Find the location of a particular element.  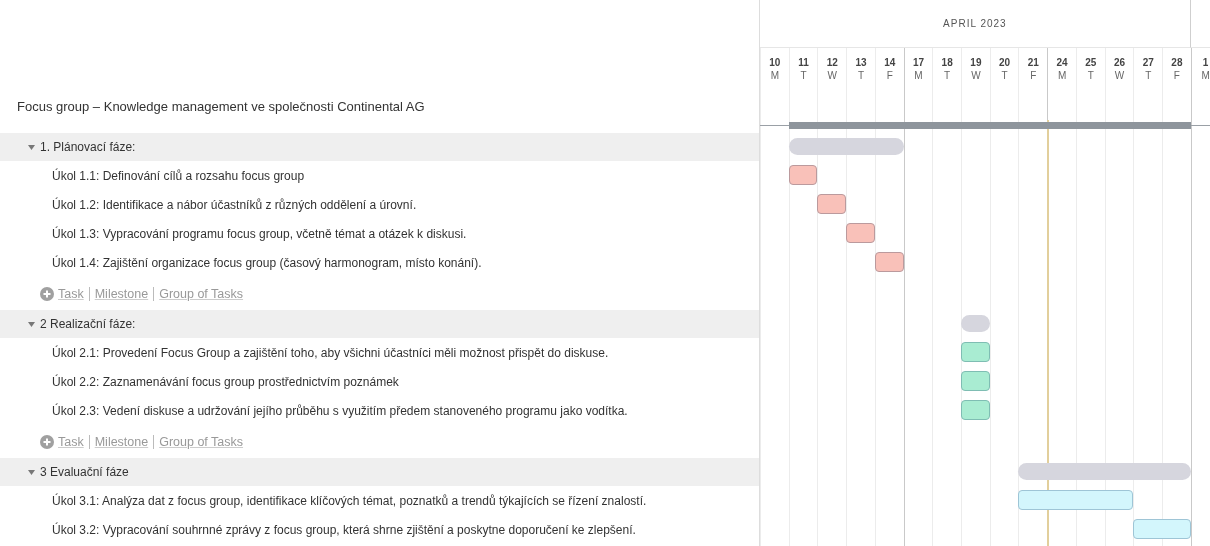

group-label: 2 Realizační fáze: is located at coordinates (88, 324).